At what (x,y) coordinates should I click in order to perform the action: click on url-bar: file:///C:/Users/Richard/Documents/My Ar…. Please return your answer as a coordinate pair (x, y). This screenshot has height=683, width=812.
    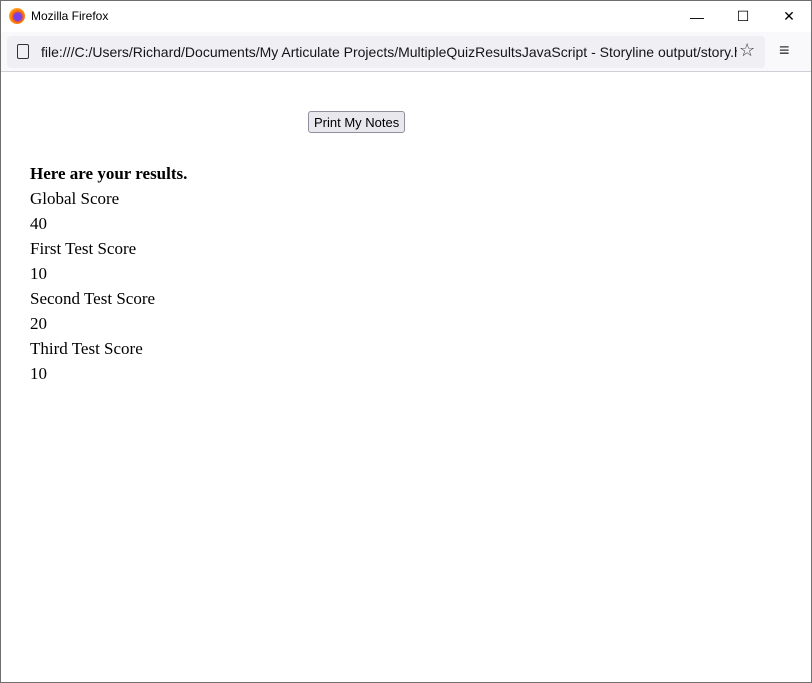
    Looking at the image, I should click on (386, 52).